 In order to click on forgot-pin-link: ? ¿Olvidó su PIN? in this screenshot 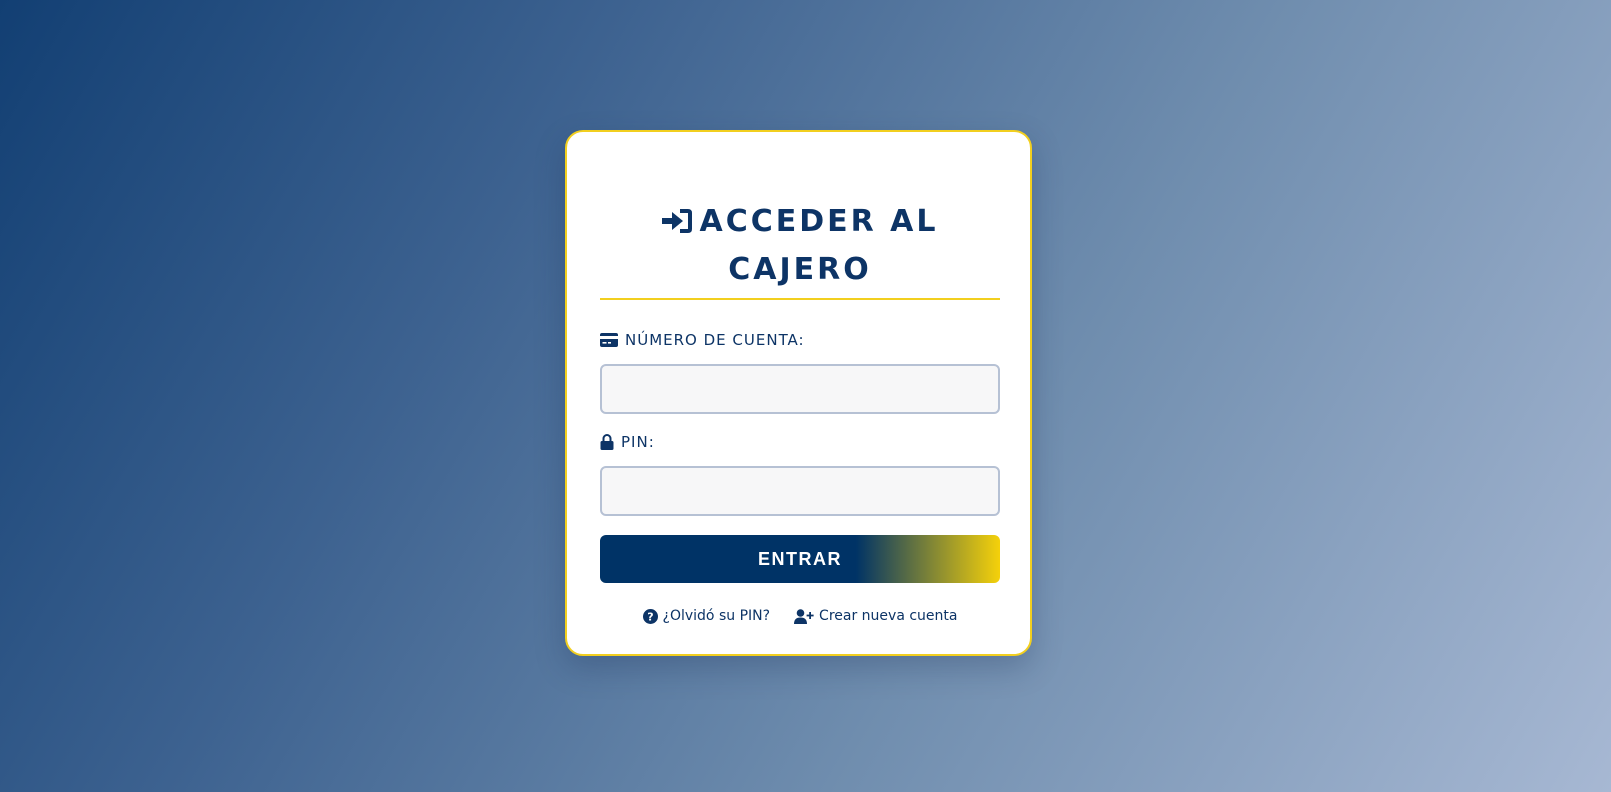, I will do `click(706, 616)`.